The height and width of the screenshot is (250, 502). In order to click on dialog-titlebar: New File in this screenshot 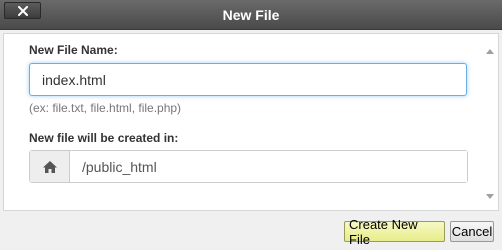, I will do `click(251, 15)`.